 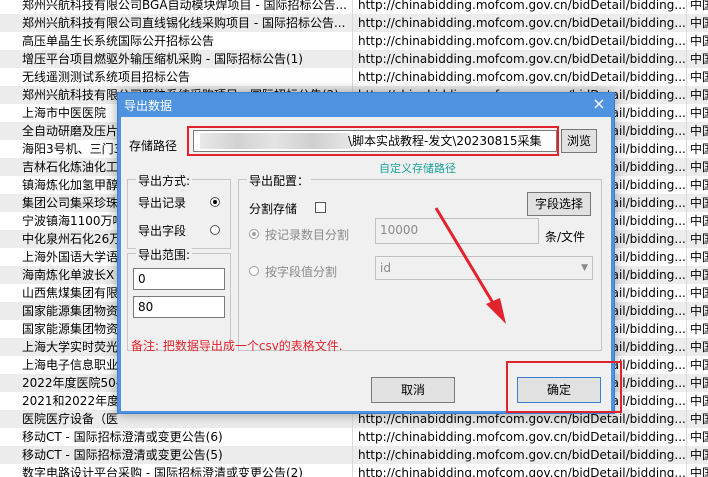 I want to click on record-count-input: 10000, so click(x=457, y=231).